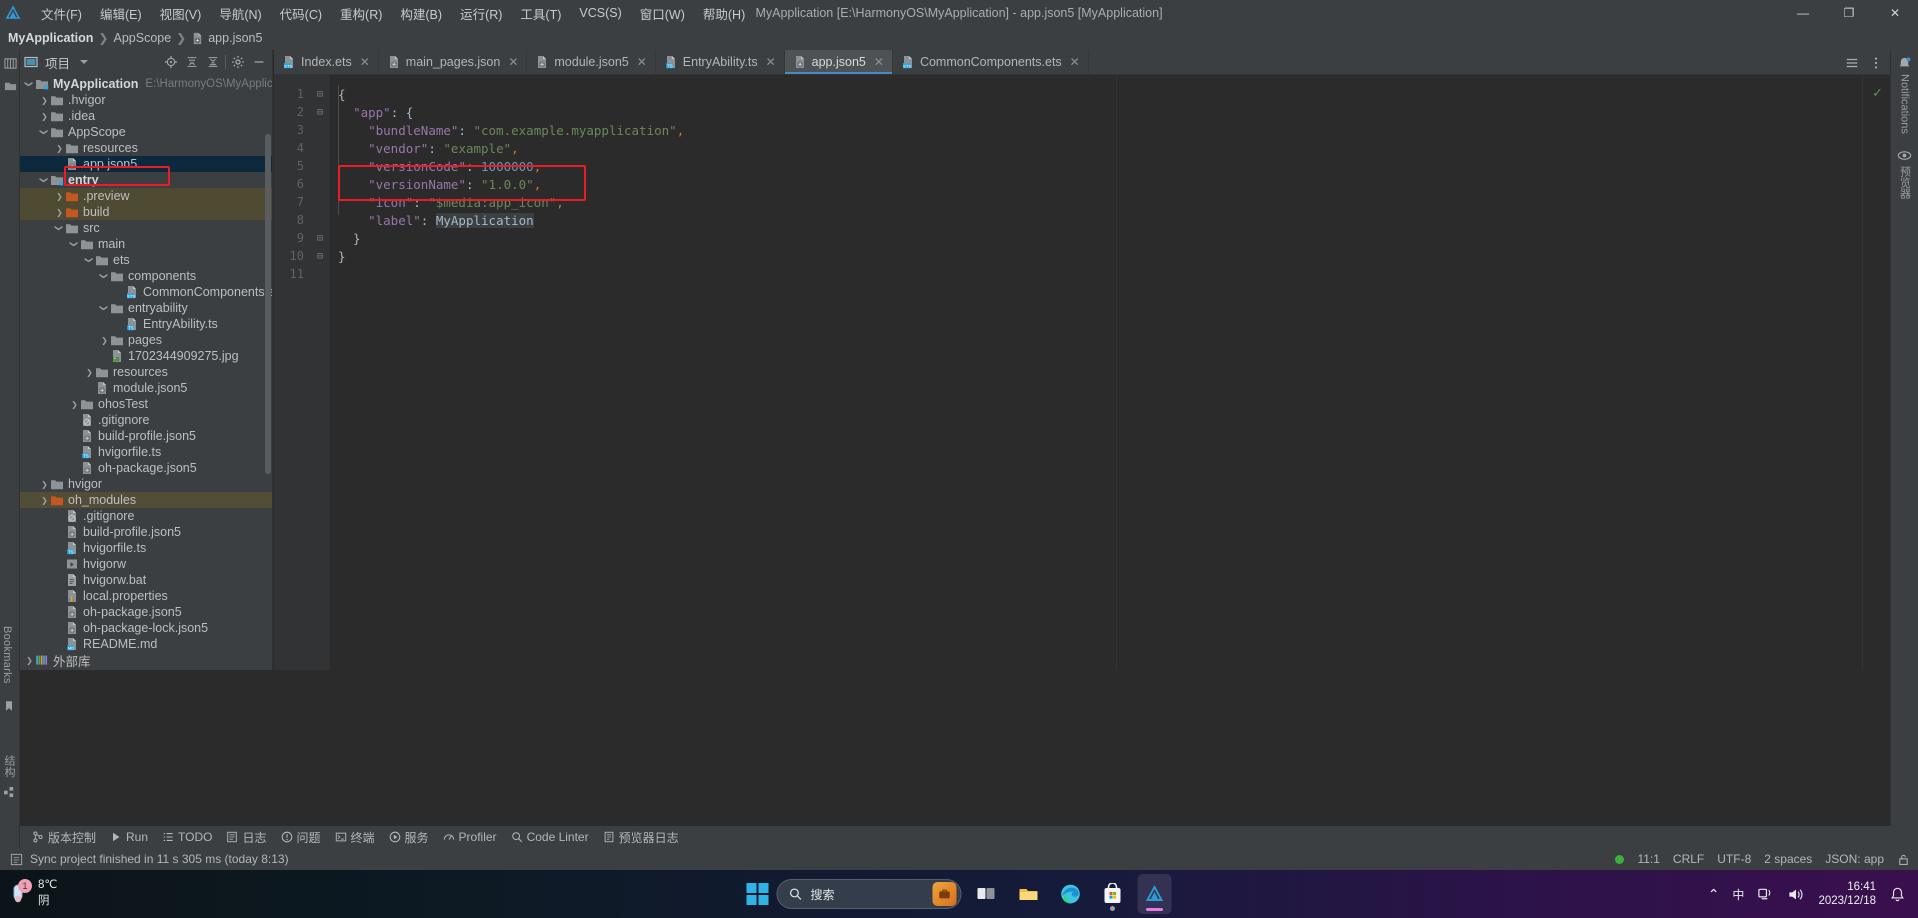  What do you see at coordinates (16, 859) in the screenshot?
I see `event-log-icon` at bounding box center [16, 859].